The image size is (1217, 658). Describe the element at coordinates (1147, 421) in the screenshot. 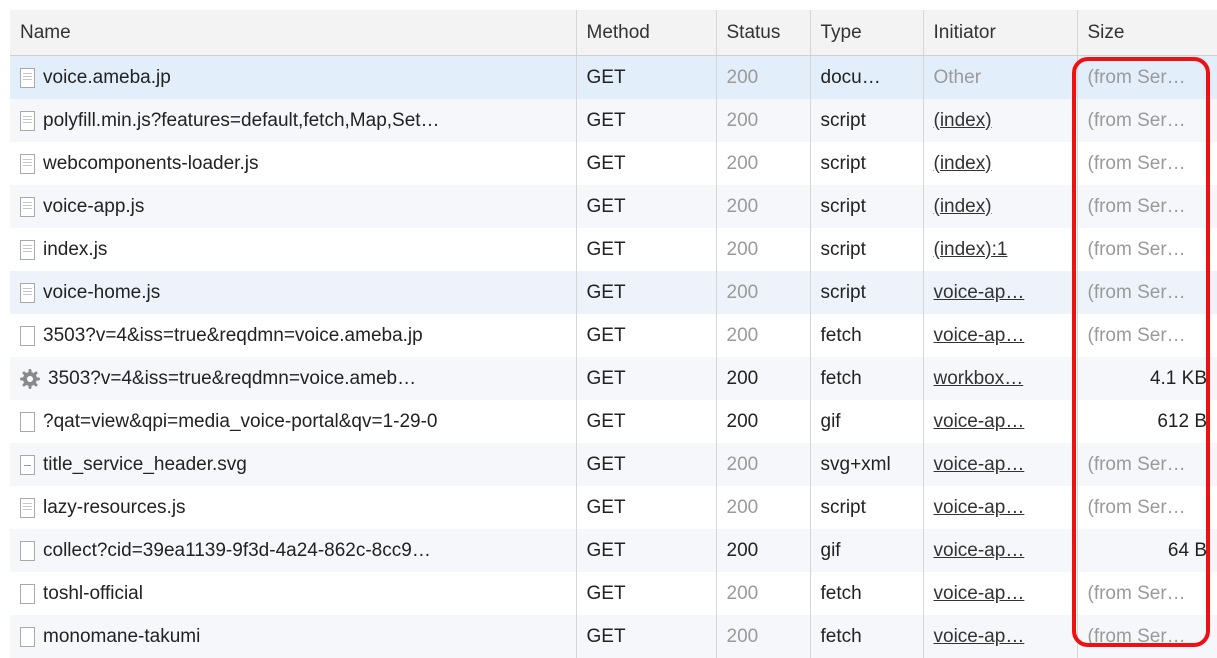

I see `request-size: 612 B` at that location.